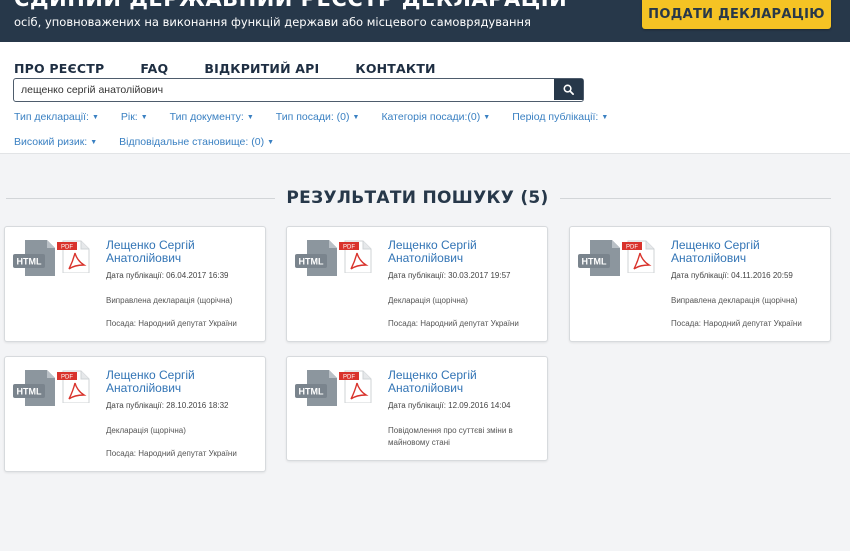  What do you see at coordinates (167, 275) in the screenshot?
I see `publication-date: Дата публікації: 06.04.2017 16:39` at bounding box center [167, 275].